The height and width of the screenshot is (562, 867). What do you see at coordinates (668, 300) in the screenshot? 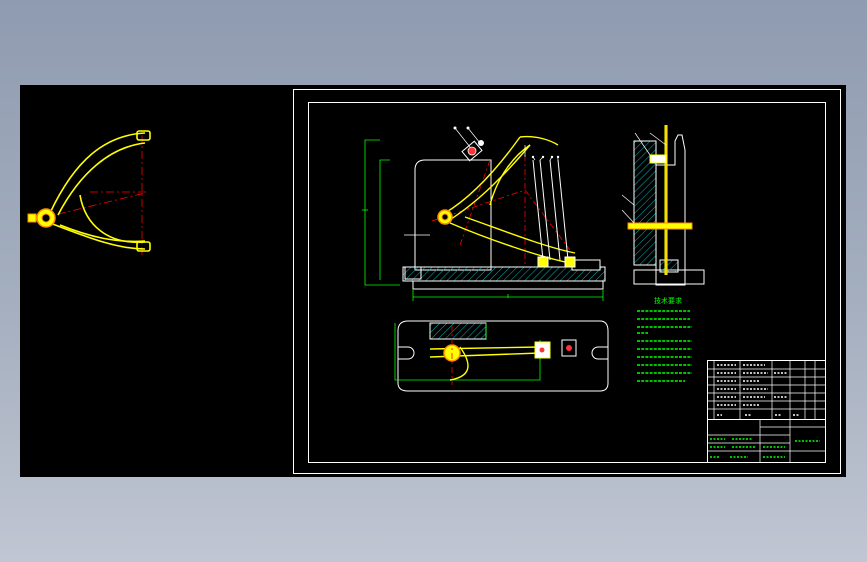
I see `technical-notes-title: 技术要求` at bounding box center [668, 300].